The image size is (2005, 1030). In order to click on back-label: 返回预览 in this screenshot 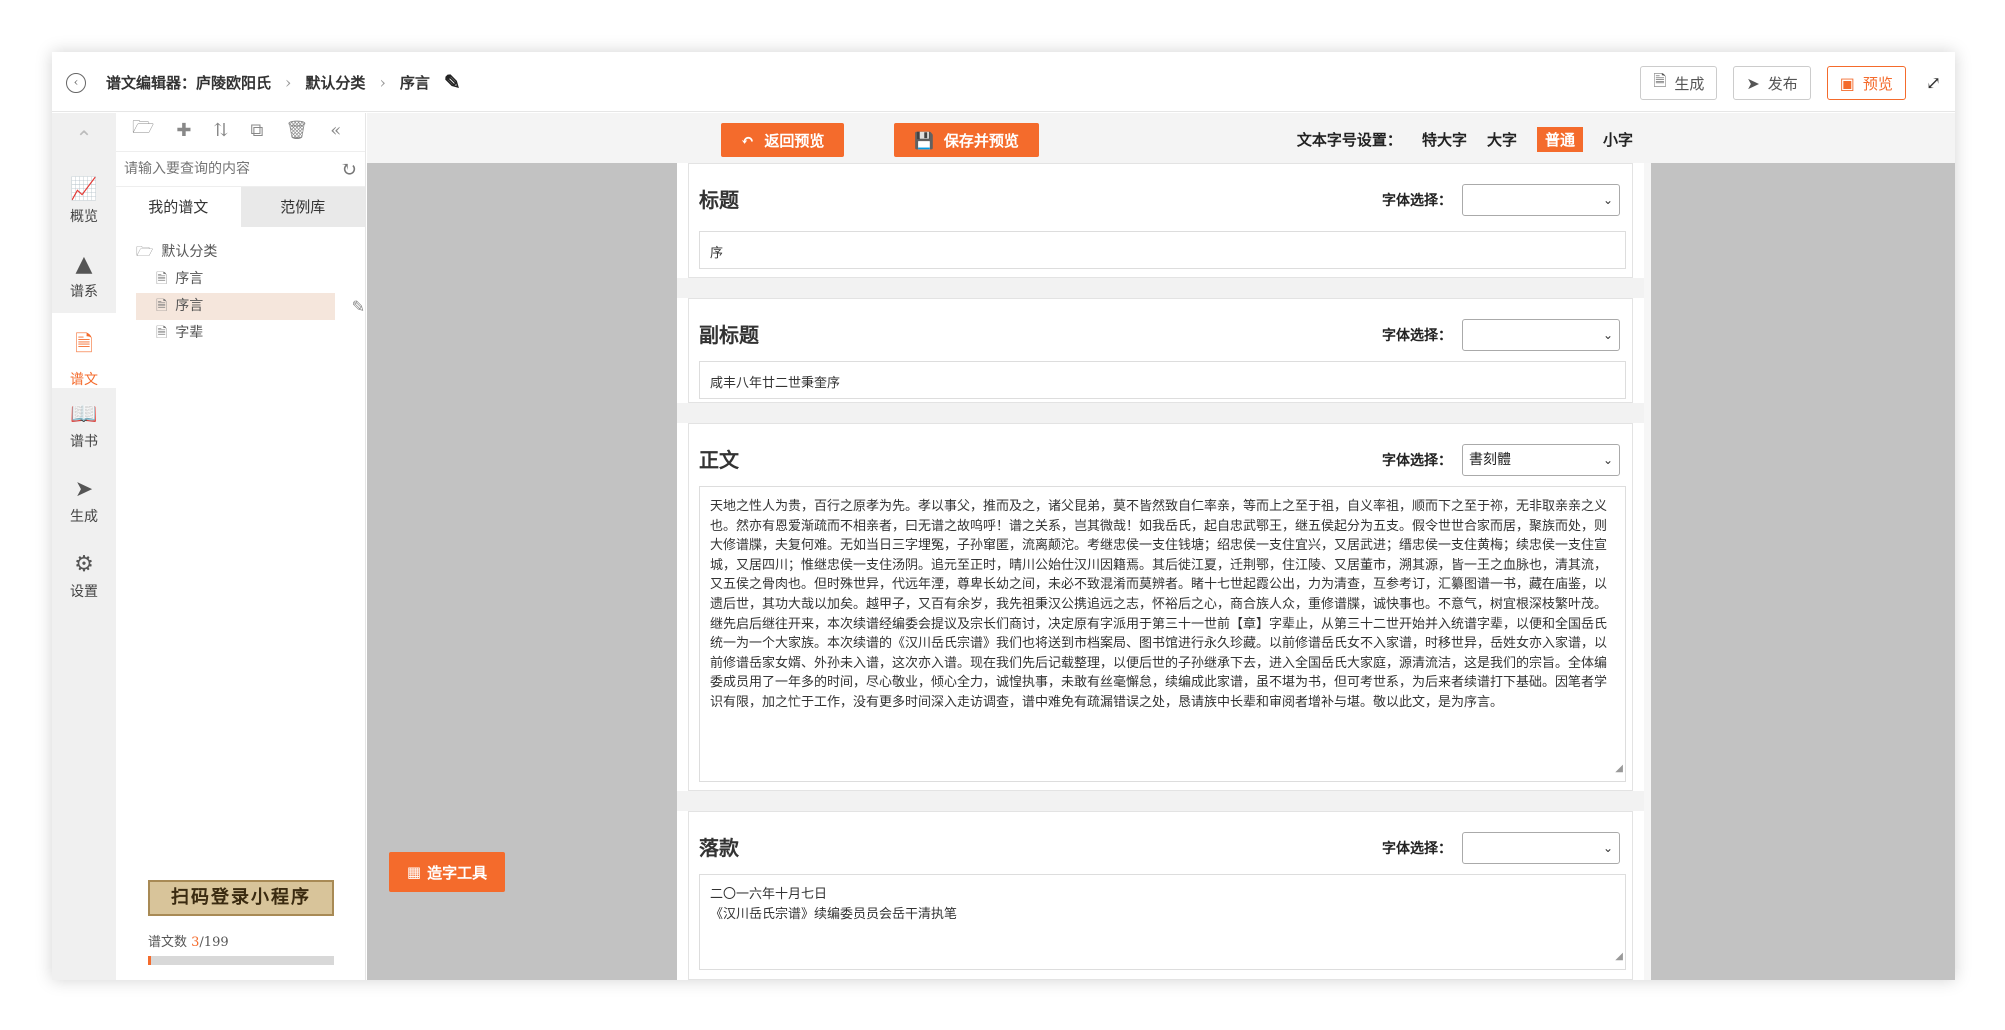, I will do `click(794, 140)`.